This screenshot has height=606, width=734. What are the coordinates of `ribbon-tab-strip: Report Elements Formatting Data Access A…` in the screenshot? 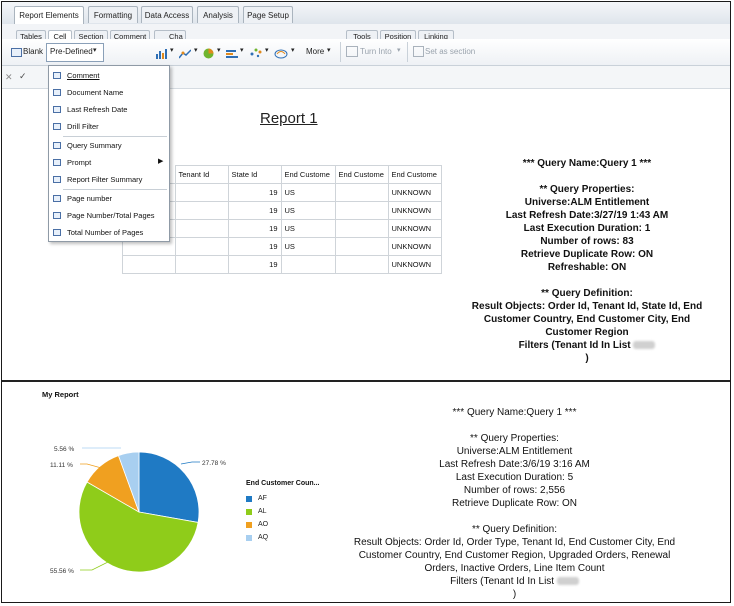 It's located at (366, 13).